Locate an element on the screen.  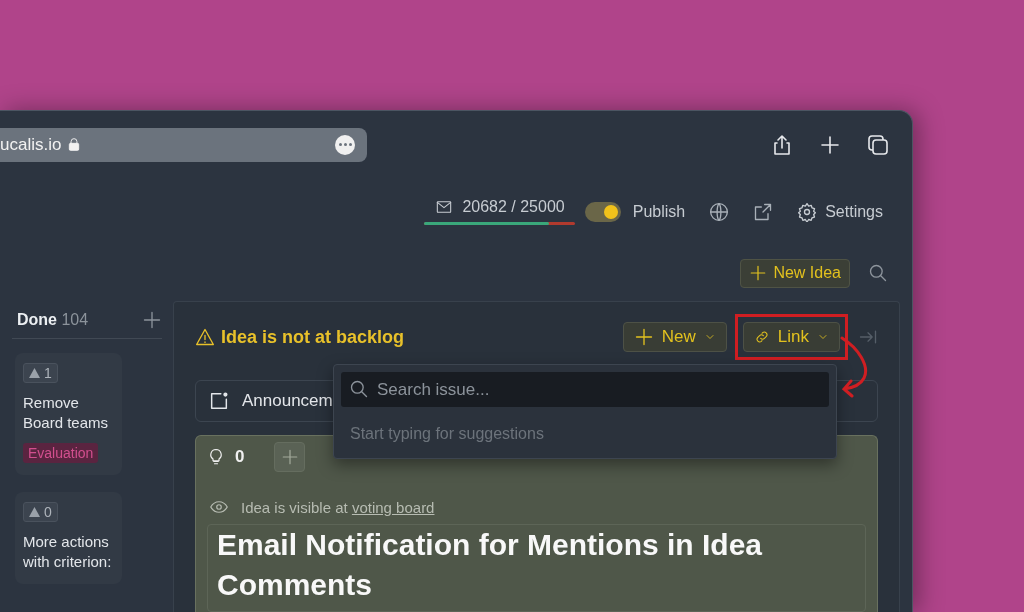
globe-icon is located at coordinates (719, 211).